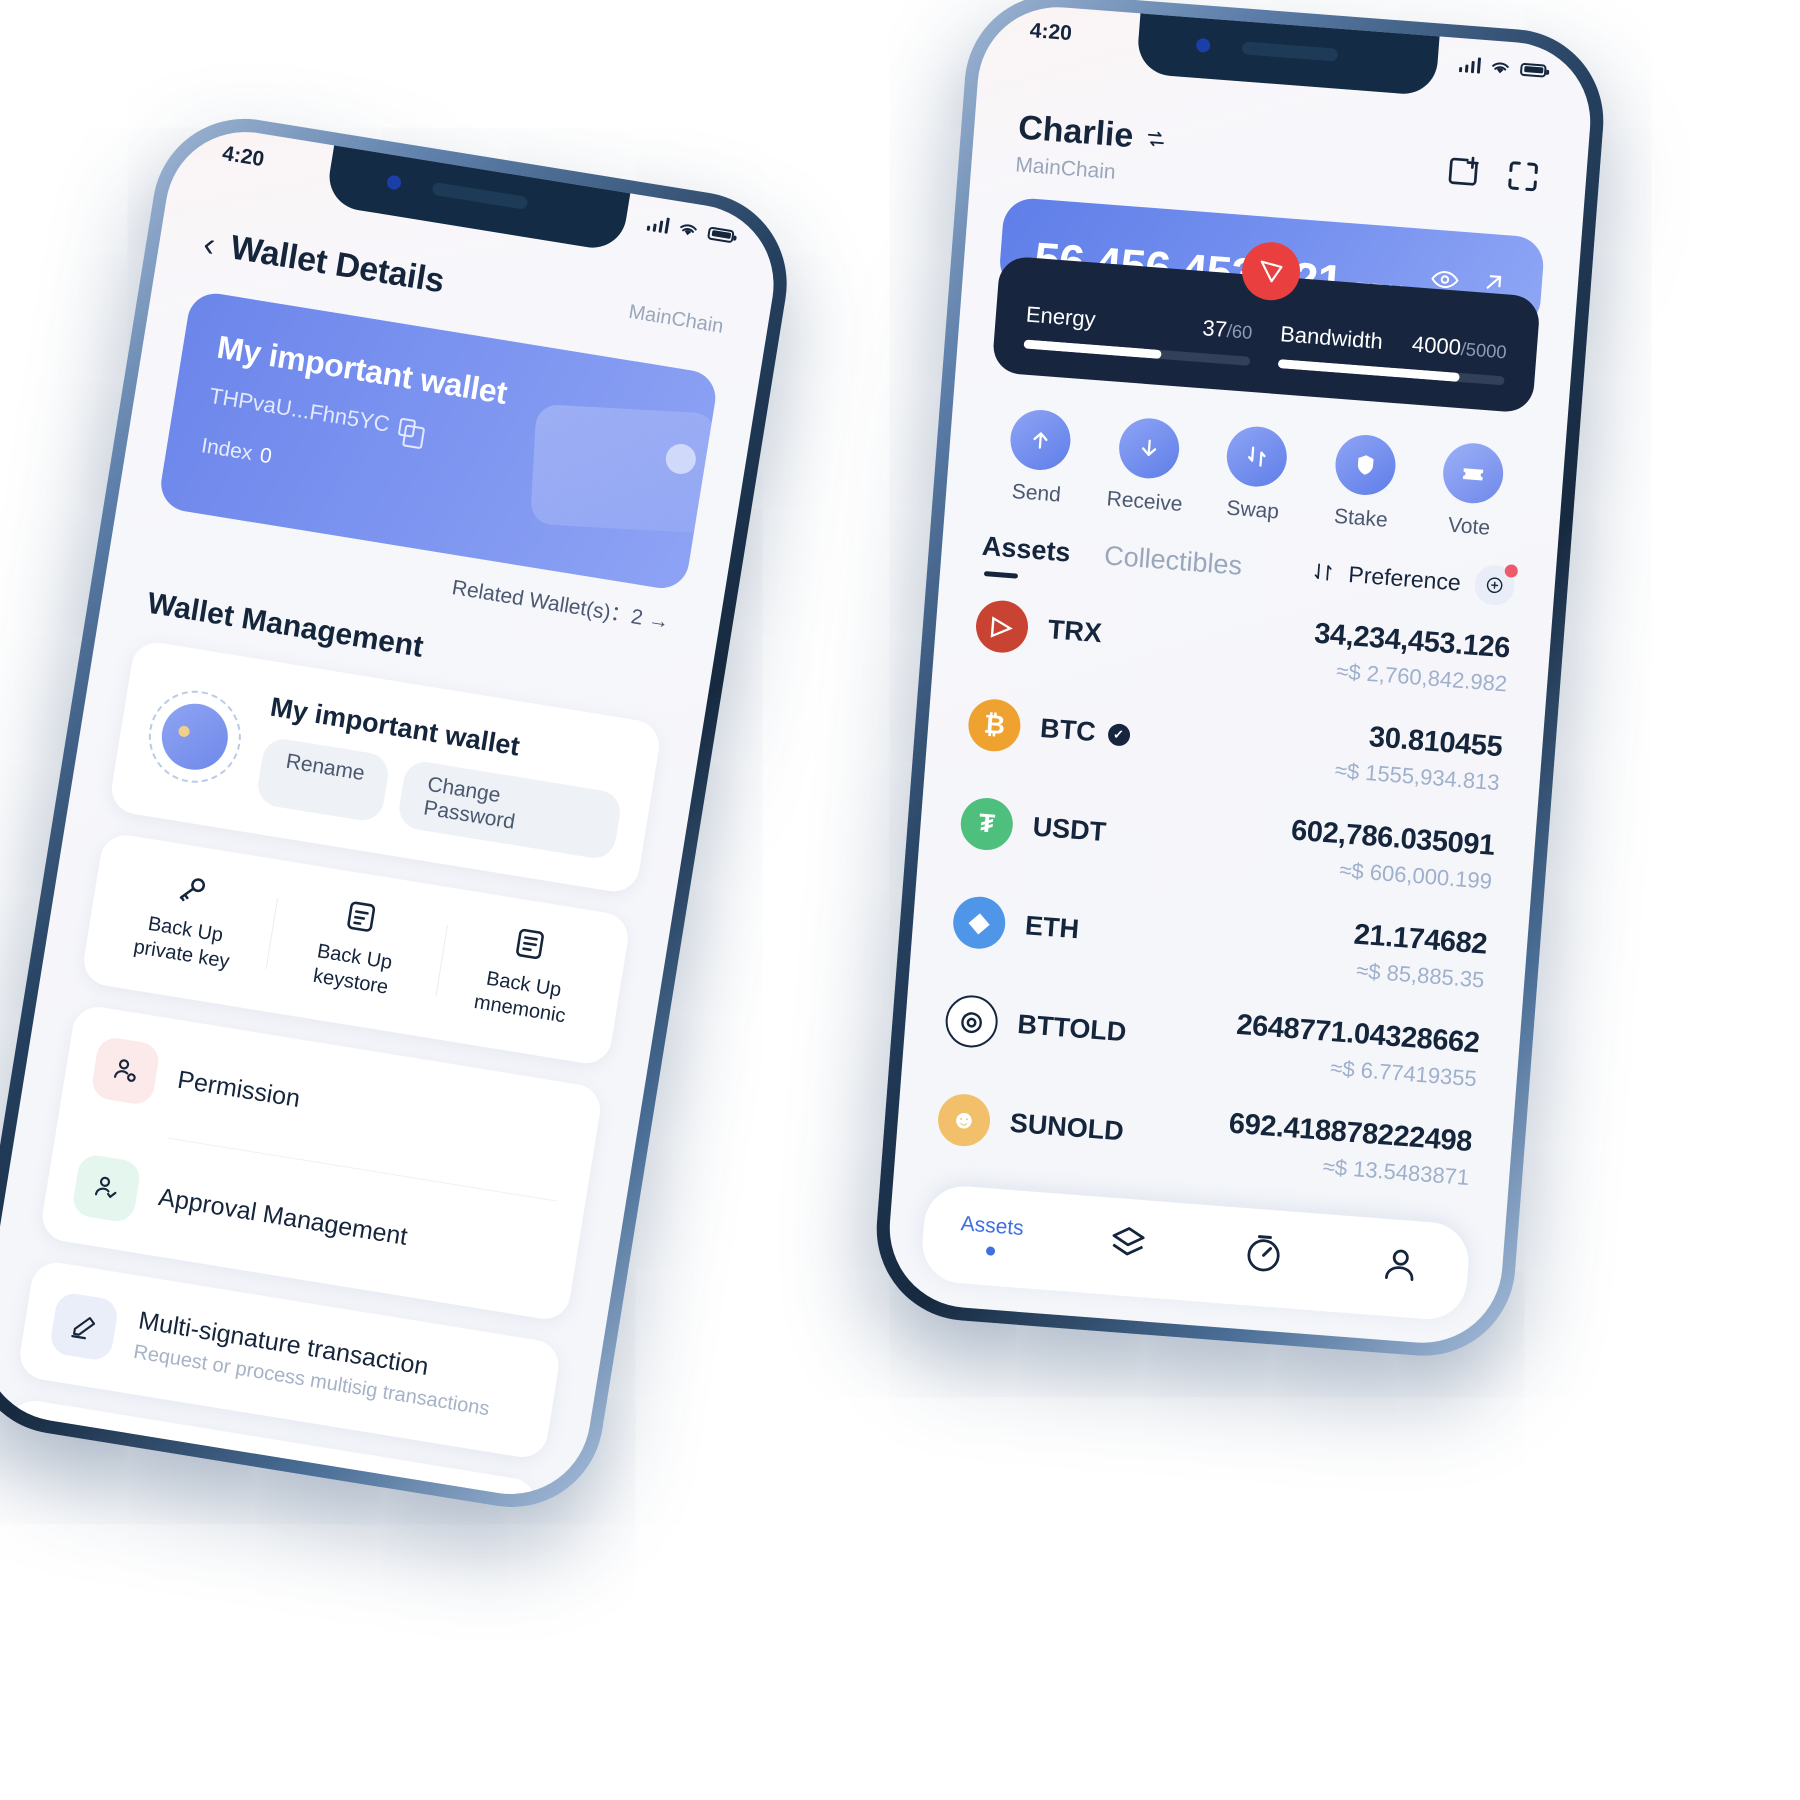  Describe the element at coordinates (209, 244) in the screenshot. I see `chevron-left-icon: ‹` at that location.